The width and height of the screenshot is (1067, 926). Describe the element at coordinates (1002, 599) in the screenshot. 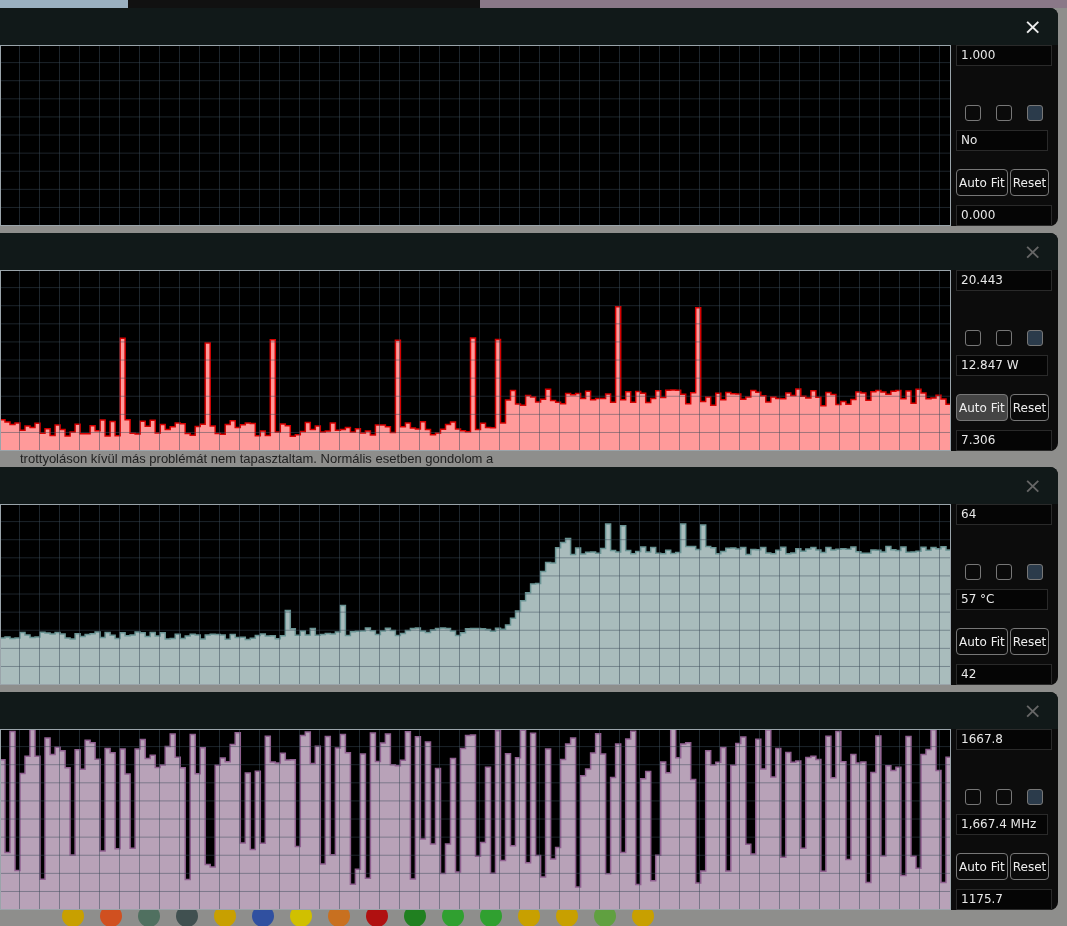

I see `current-value-field: 57 °C` at that location.